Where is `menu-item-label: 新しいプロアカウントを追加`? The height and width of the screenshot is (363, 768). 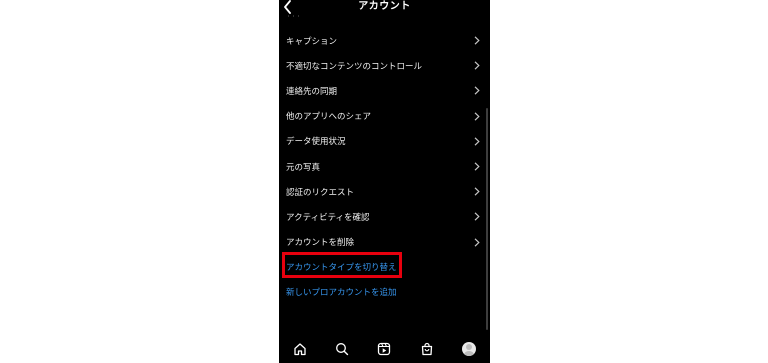 menu-item-label: 新しいプロアカウントを追加 is located at coordinates (341, 293).